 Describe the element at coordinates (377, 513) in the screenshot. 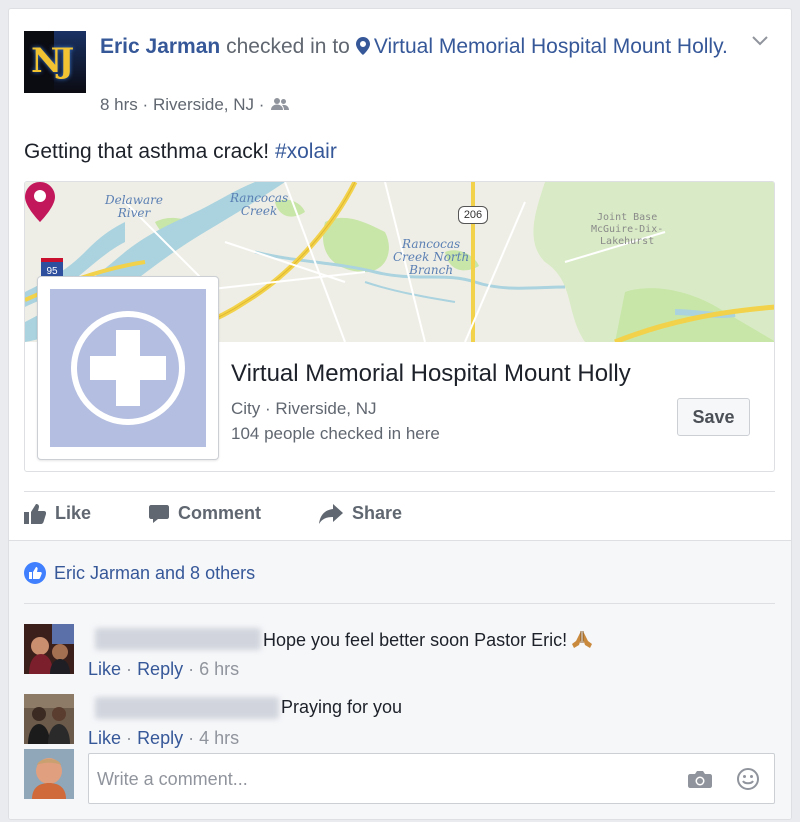

I see `share-label: Share` at that location.